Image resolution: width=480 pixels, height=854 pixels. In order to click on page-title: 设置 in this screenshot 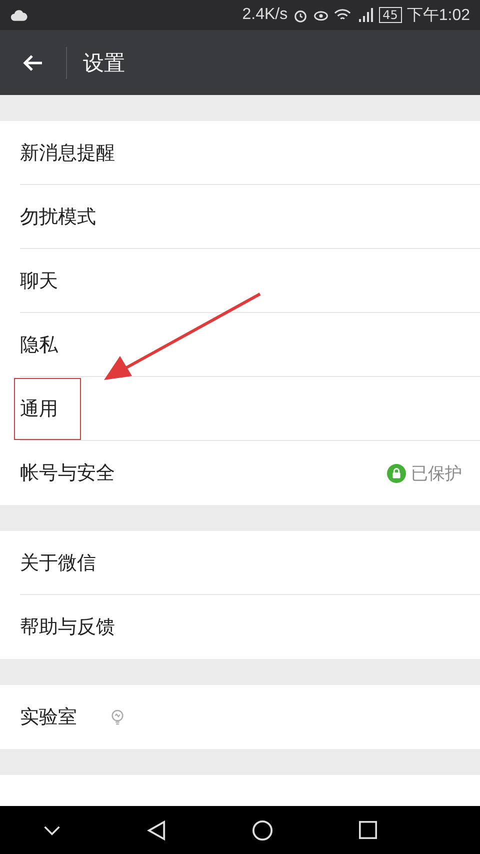, I will do `click(104, 63)`.